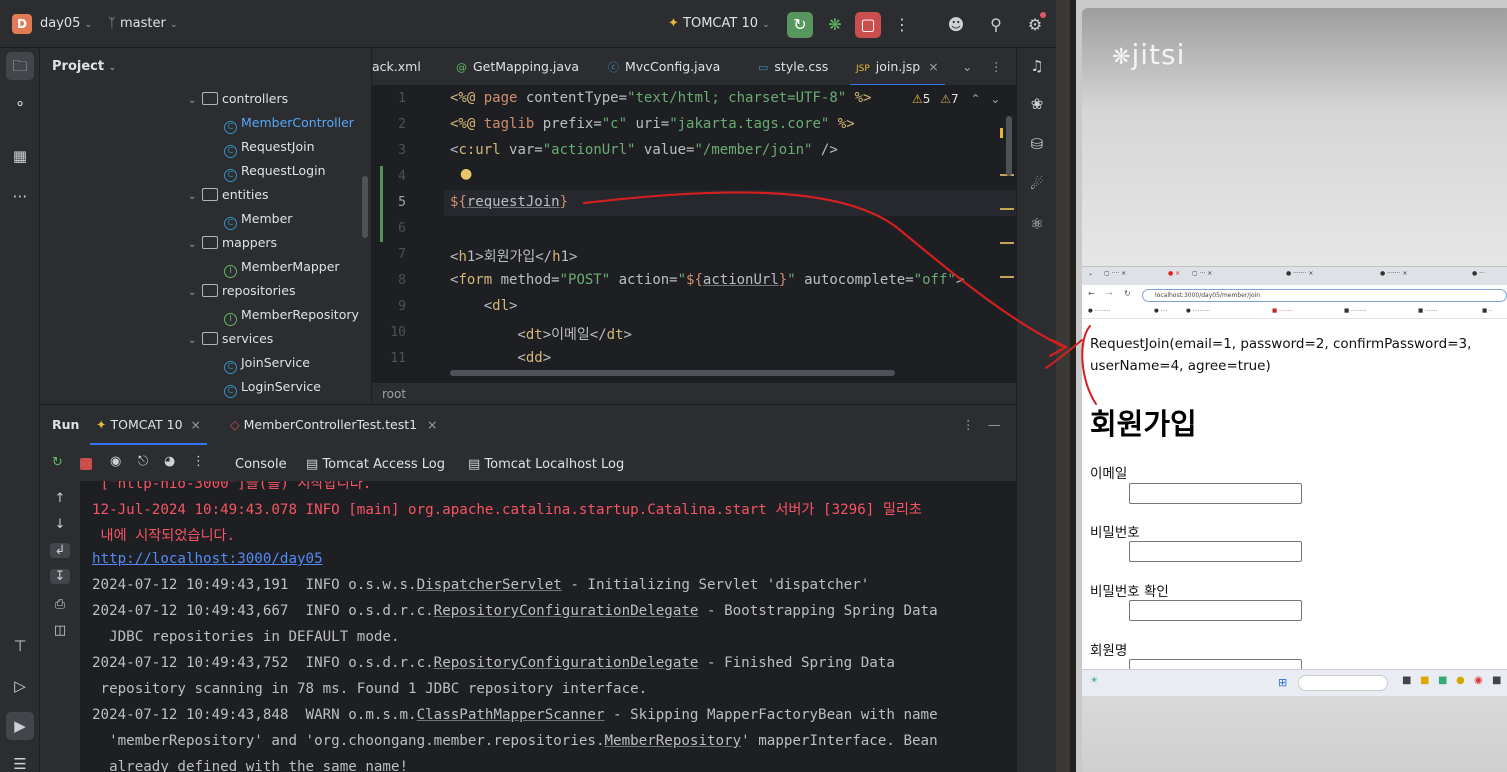 The height and width of the screenshot is (772, 1507). Describe the element at coordinates (275, 171) in the screenshot. I see `tree-item-requestlogin: C RequestLogin` at that location.